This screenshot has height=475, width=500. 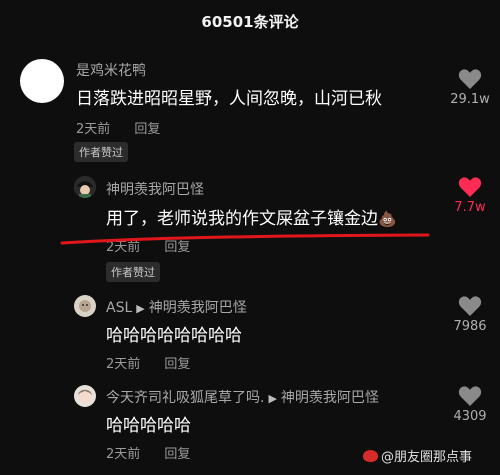 What do you see at coordinates (470, 326) in the screenshot?
I see `like-count: 7986` at bounding box center [470, 326].